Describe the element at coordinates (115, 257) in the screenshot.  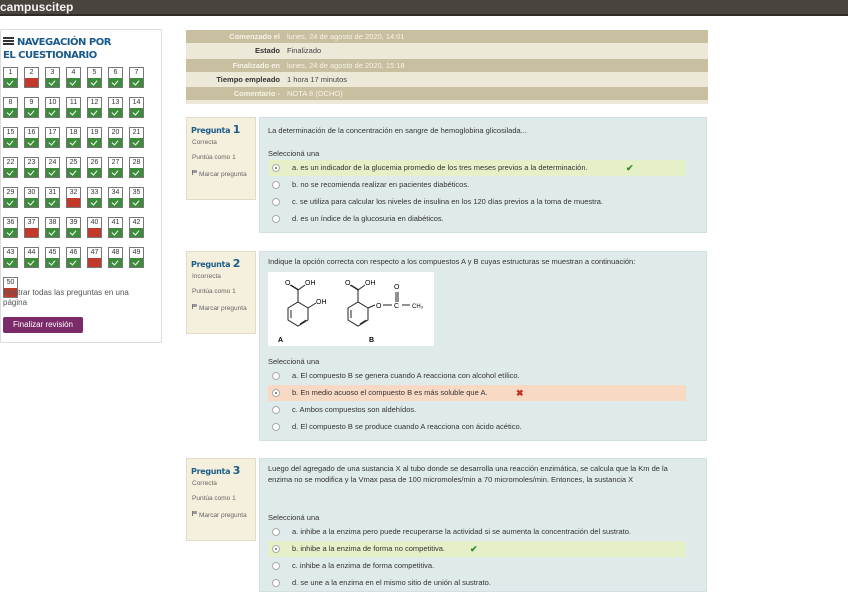
I see `question-nav-button: 48` at that location.